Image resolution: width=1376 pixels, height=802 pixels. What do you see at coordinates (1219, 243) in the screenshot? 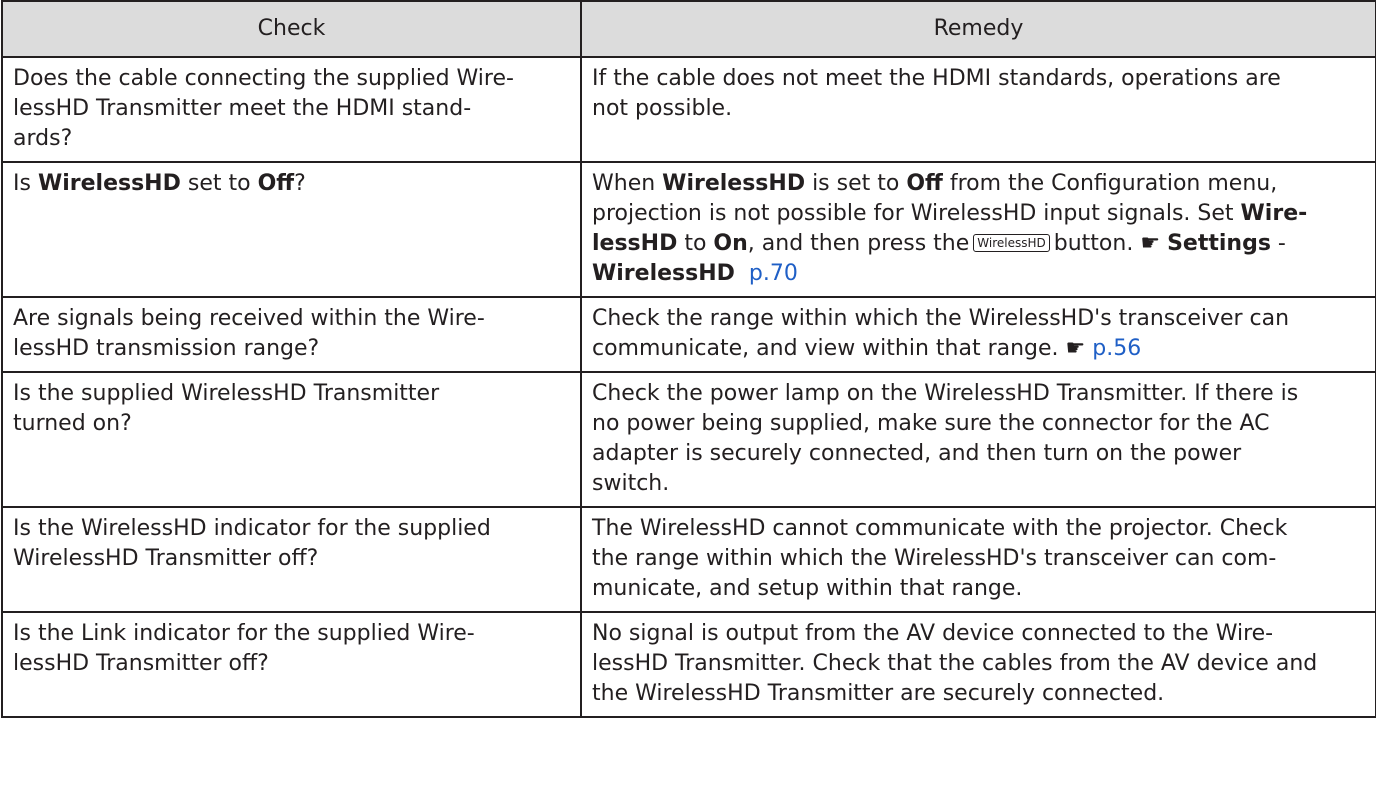
I see `bold-term: Settings` at bounding box center [1219, 243].